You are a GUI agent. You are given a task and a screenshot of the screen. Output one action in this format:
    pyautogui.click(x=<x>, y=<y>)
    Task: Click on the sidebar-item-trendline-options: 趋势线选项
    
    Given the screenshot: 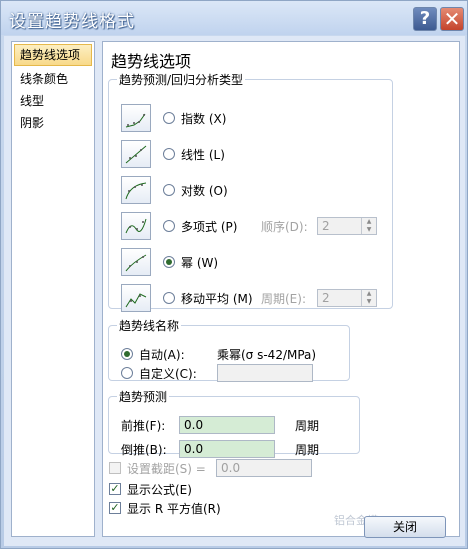 What is the action you would take?
    pyautogui.click(x=53, y=55)
    